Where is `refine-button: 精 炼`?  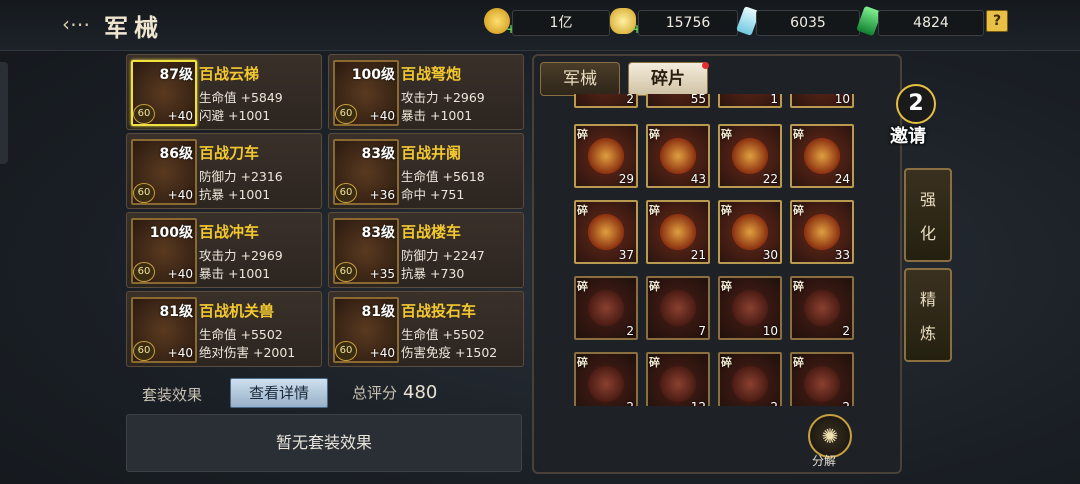 refine-button: 精 炼 is located at coordinates (928, 315).